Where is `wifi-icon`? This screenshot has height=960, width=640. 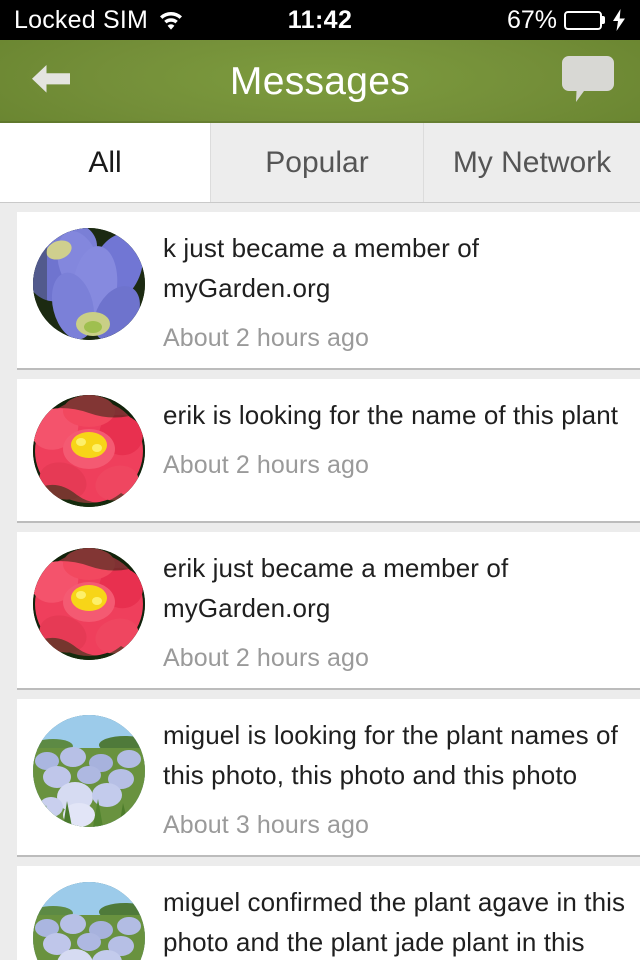
wifi-icon is located at coordinates (171, 20).